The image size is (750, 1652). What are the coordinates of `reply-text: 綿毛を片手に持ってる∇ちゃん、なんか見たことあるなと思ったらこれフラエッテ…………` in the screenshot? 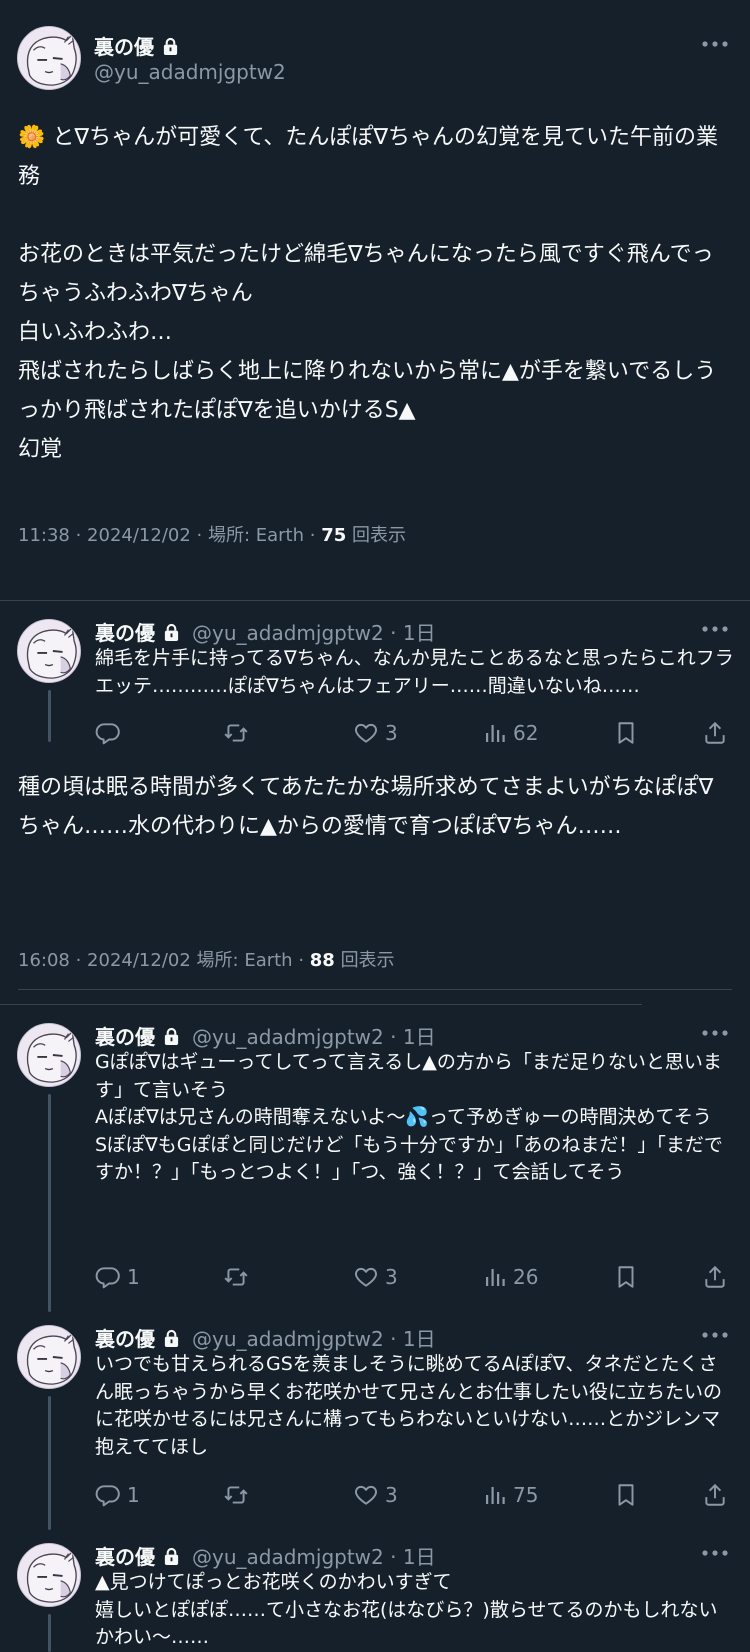 It's located at (414, 672).